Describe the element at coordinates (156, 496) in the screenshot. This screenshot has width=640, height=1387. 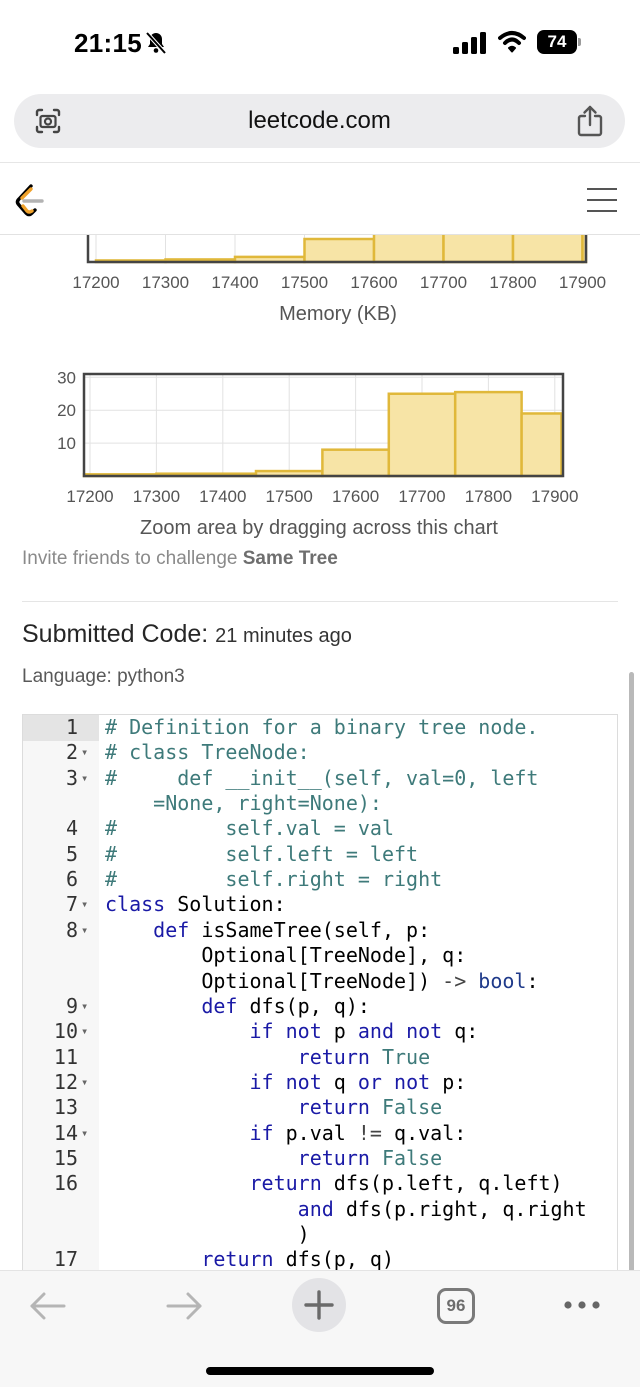
I see `x-tick-label: 17300` at that location.